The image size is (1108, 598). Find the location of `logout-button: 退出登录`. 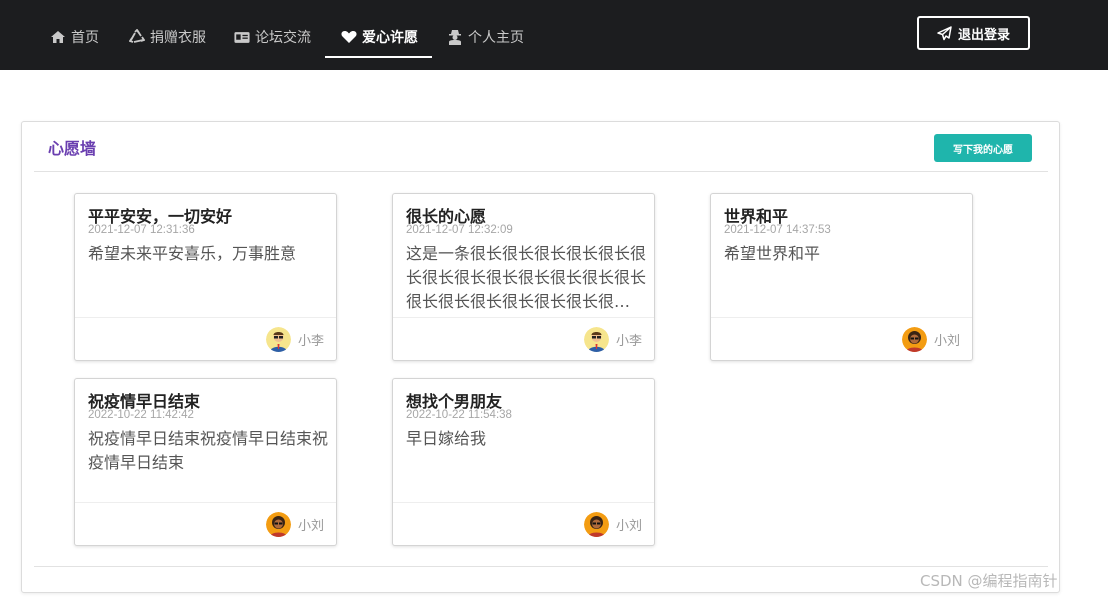

logout-button: 退出登录 is located at coordinates (973, 33).